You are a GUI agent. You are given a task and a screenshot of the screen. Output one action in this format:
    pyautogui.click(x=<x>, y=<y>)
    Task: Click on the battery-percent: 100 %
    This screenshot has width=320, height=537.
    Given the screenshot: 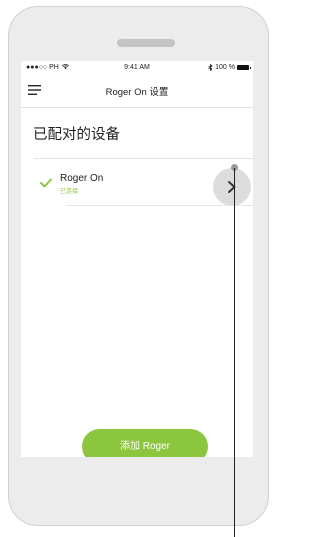 What is the action you would take?
    pyautogui.click(x=225, y=67)
    